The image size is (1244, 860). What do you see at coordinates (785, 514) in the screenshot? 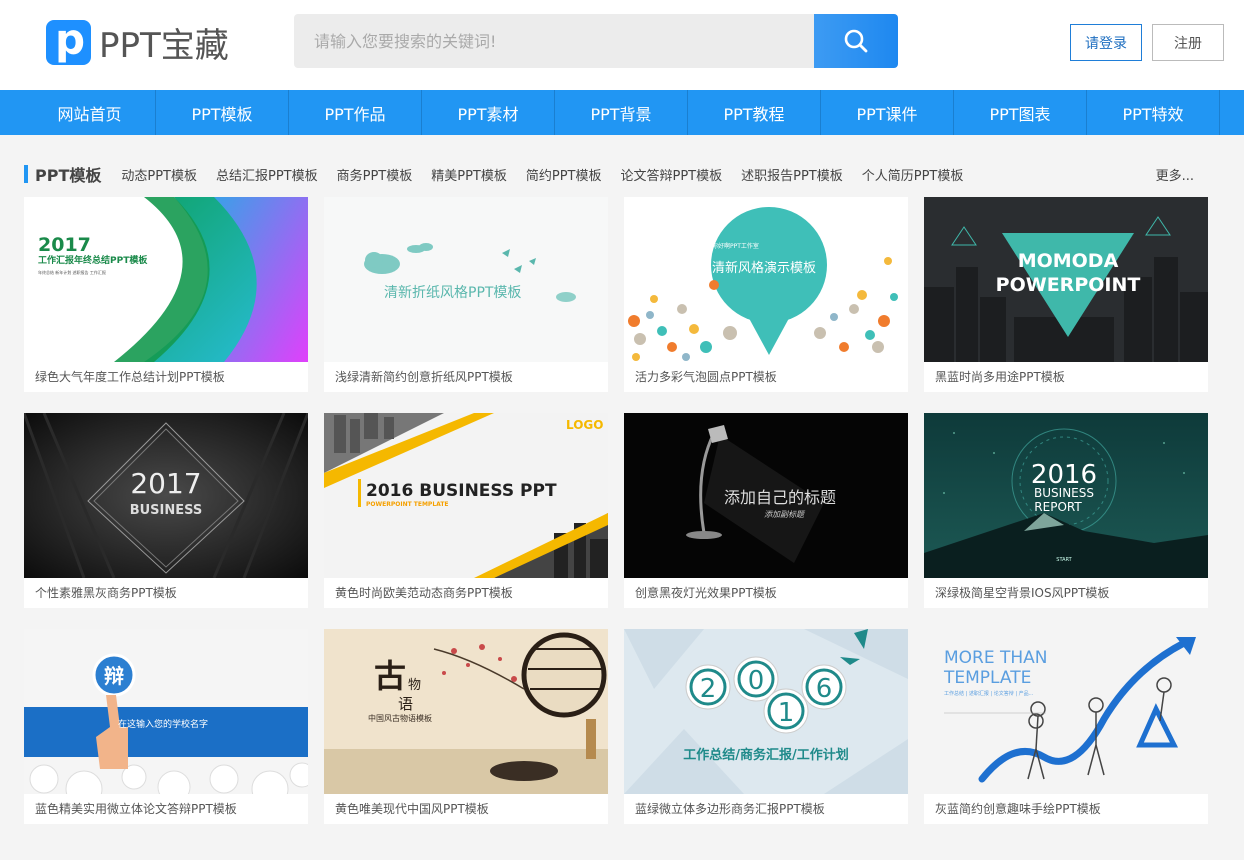
I see `thumb-text: 添加副标题` at bounding box center [785, 514].